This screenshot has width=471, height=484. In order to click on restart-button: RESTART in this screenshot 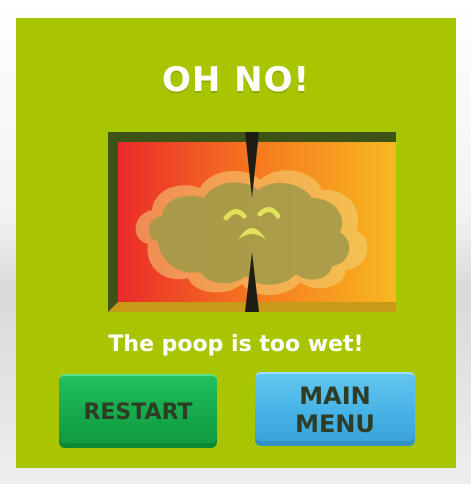, I will do `click(138, 411)`.